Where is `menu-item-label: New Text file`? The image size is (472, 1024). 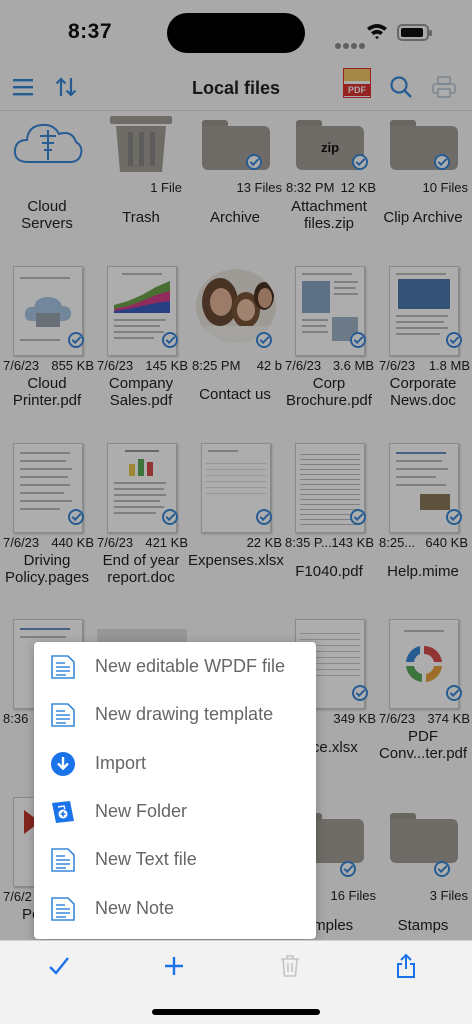 menu-item-label: New Text file is located at coordinates (146, 859).